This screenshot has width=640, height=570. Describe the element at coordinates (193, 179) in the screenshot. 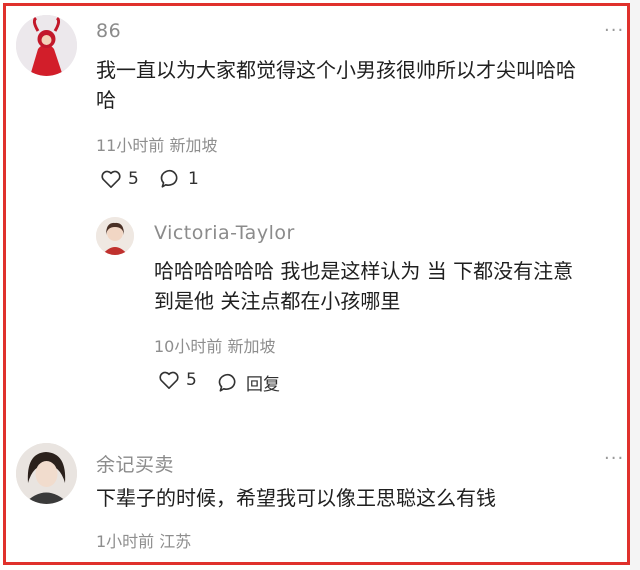

I see `reply-count: 1` at that location.